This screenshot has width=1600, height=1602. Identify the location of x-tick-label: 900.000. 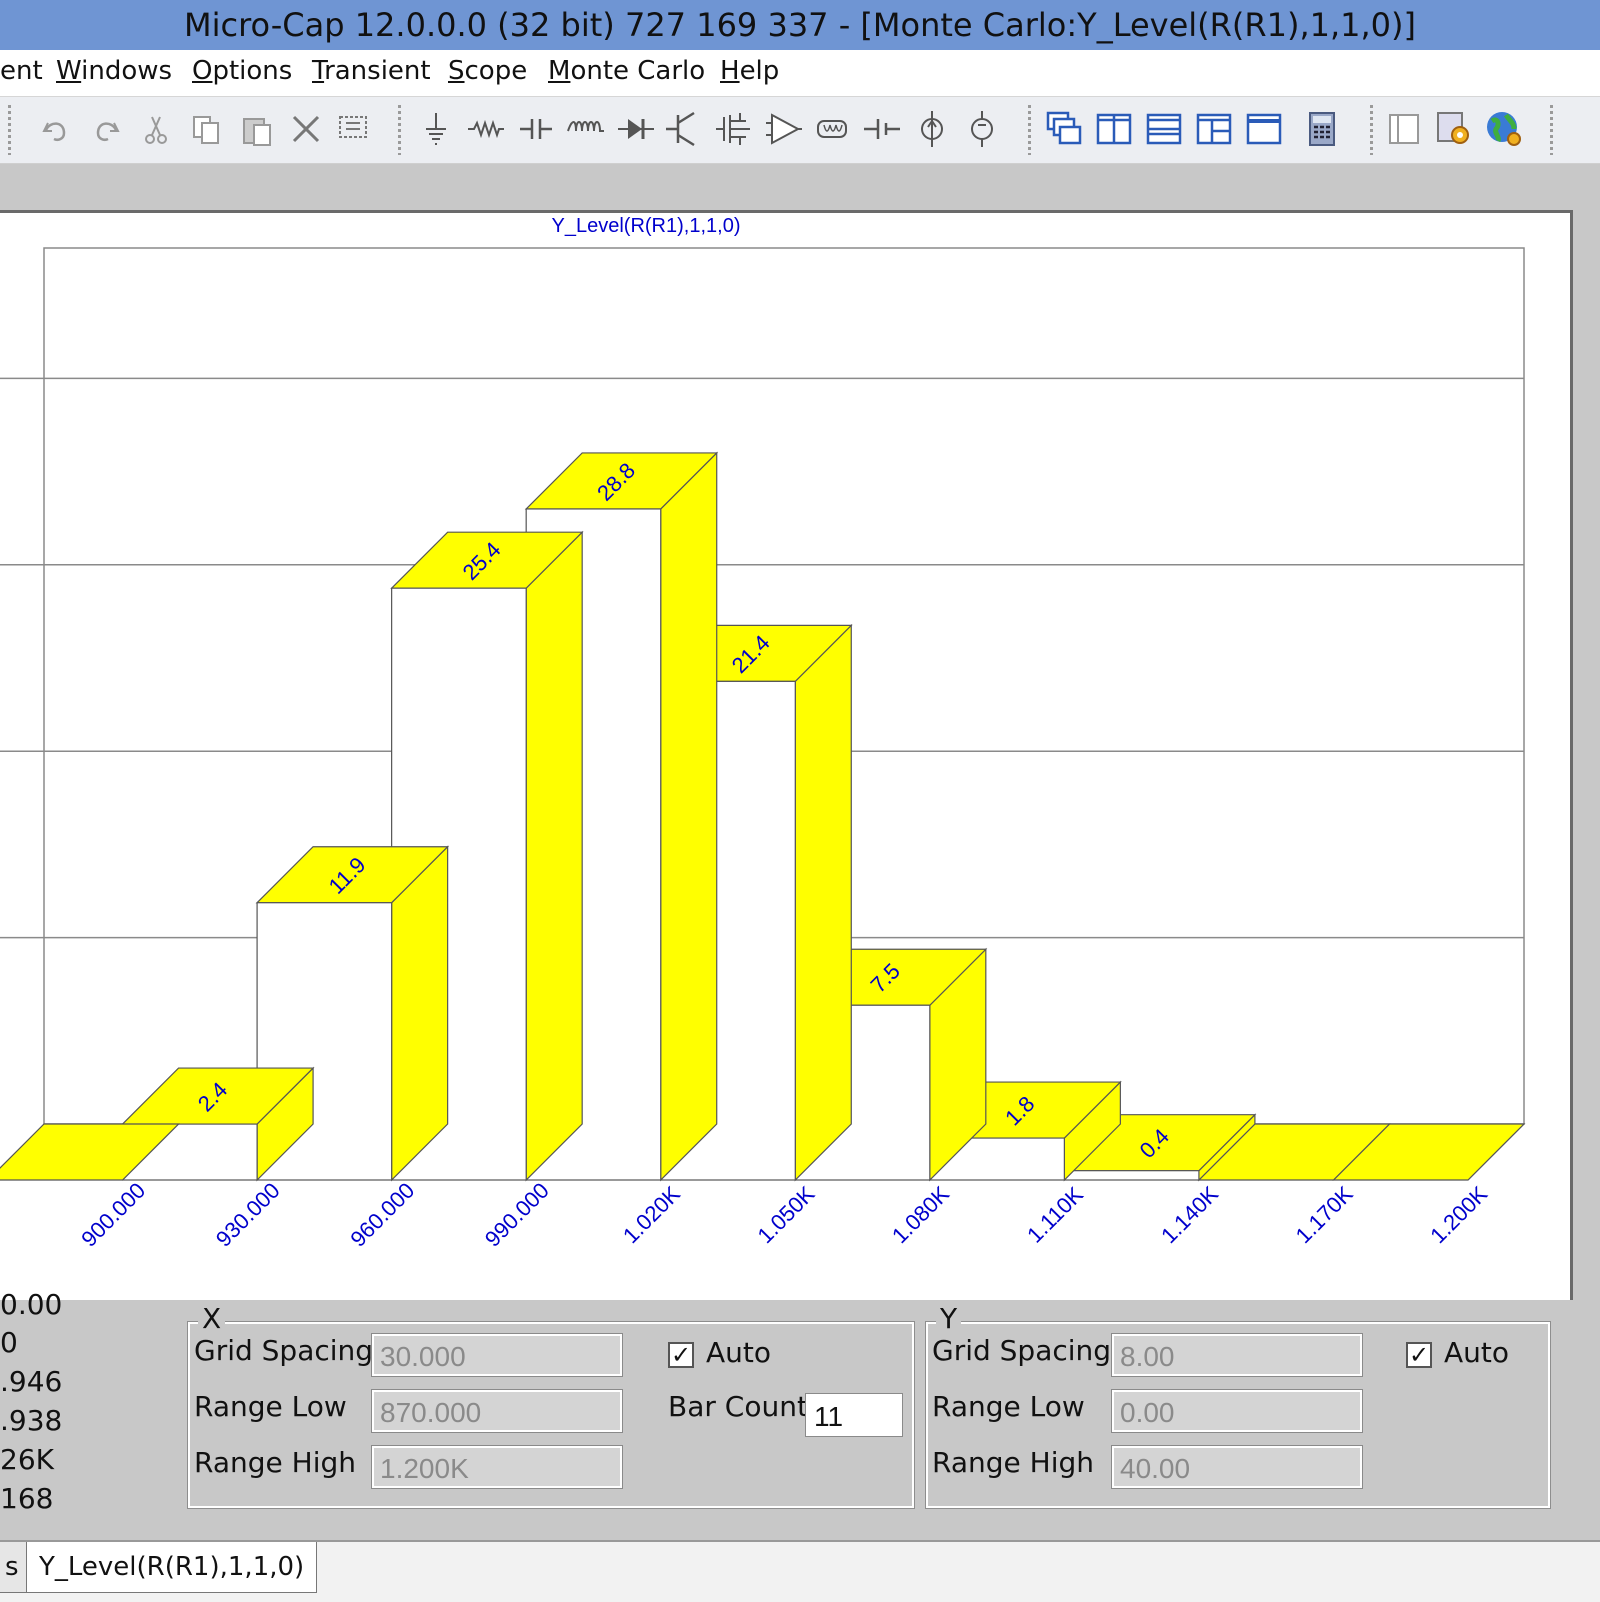
(113, 1215).